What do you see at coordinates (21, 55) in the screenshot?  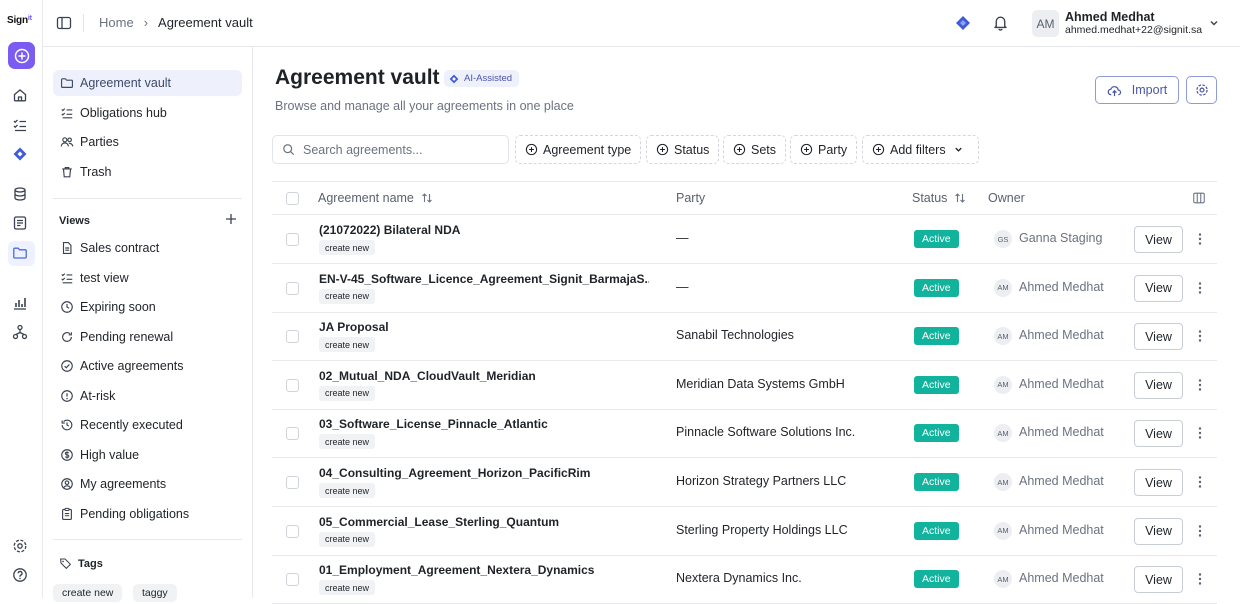 I see `new-agreement-button` at bounding box center [21, 55].